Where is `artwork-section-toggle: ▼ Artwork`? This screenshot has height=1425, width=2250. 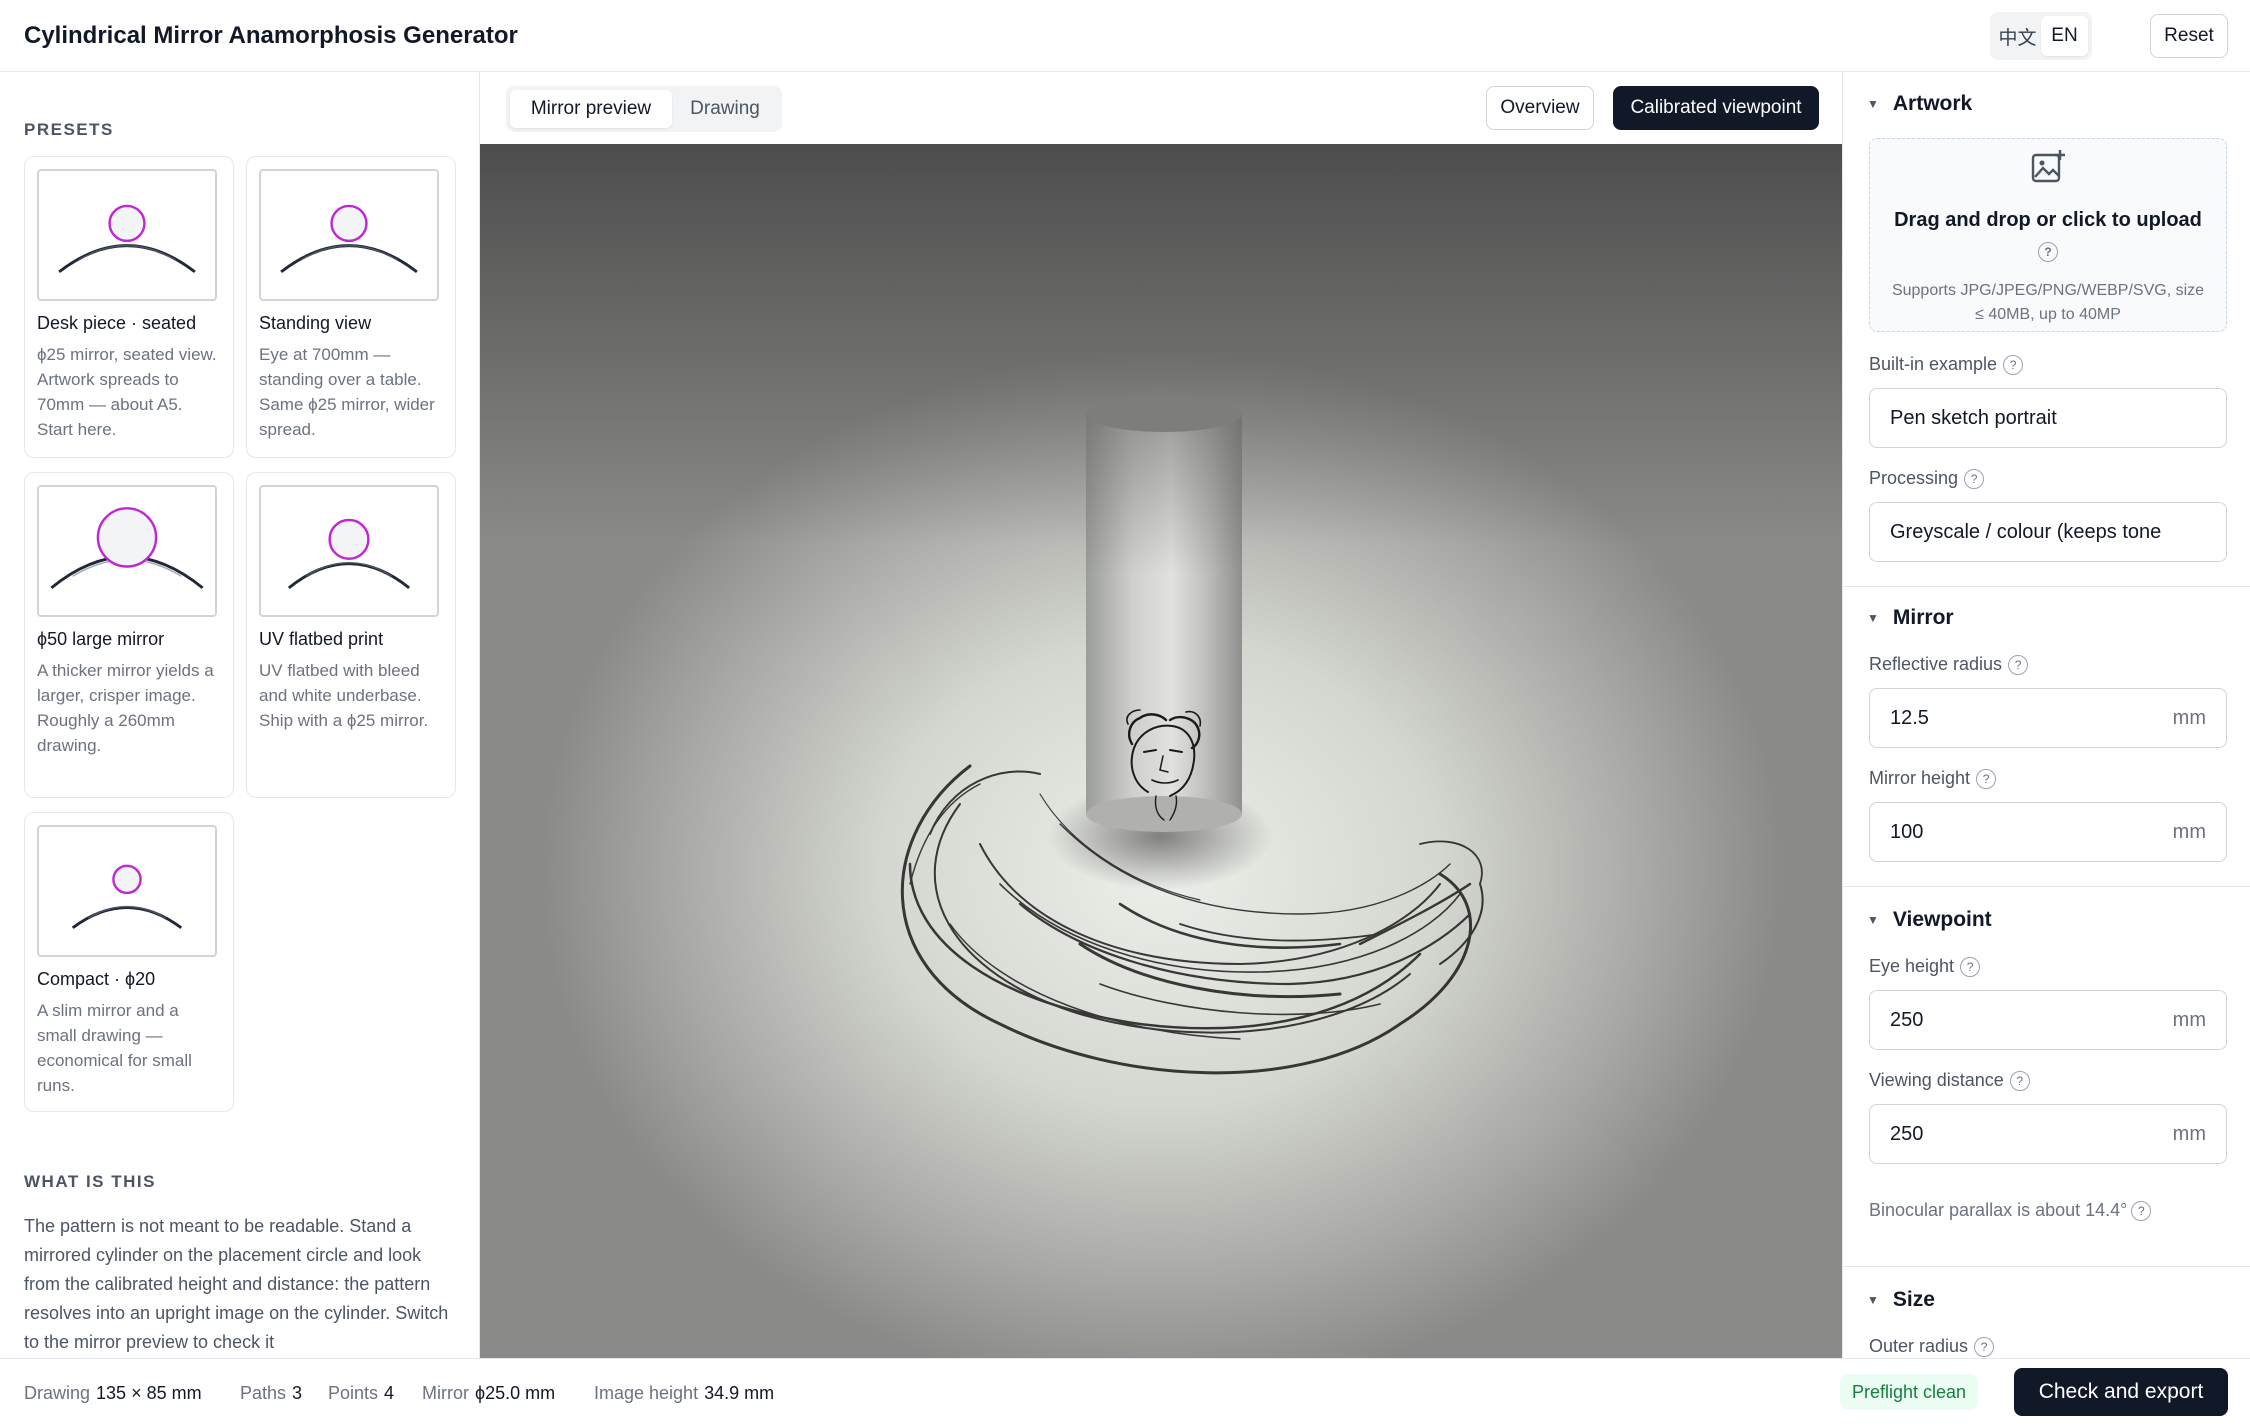
artwork-section-toggle: ▼ Artwork is located at coordinates (1919, 104).